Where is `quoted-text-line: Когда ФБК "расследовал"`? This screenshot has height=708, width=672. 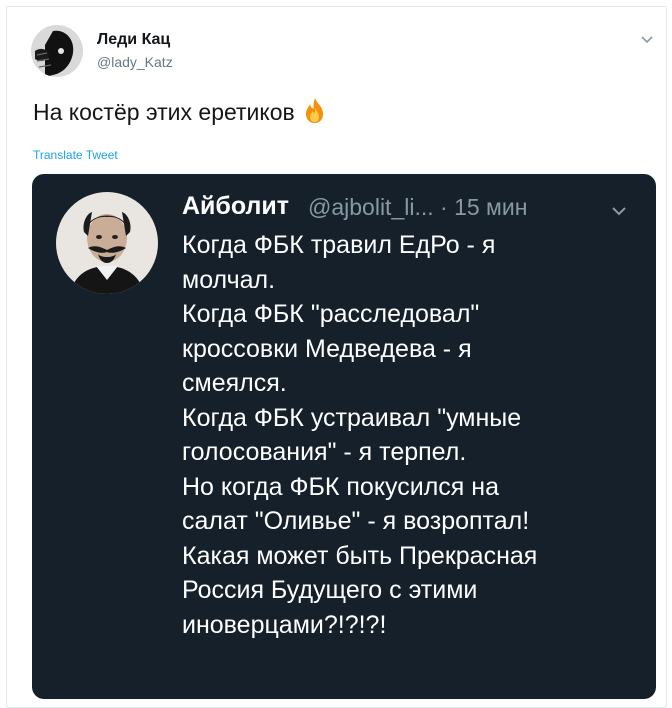
quoted-text-line: Когда ФБК "расследовал" is located at coordinates (331, 314).